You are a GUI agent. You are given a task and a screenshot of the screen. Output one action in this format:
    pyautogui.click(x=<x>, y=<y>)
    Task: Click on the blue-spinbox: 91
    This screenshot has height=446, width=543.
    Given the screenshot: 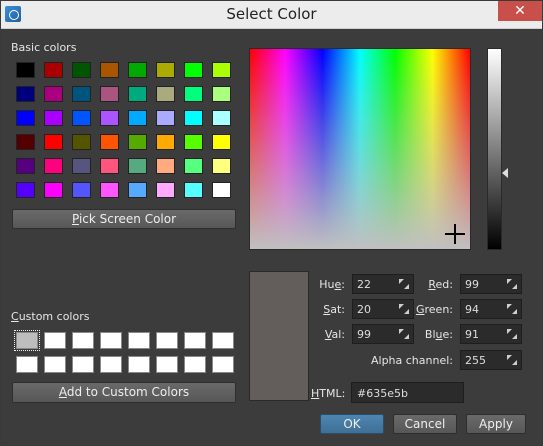 What is the action you would take?
    pyautogui.click(x=491, y=334)
    